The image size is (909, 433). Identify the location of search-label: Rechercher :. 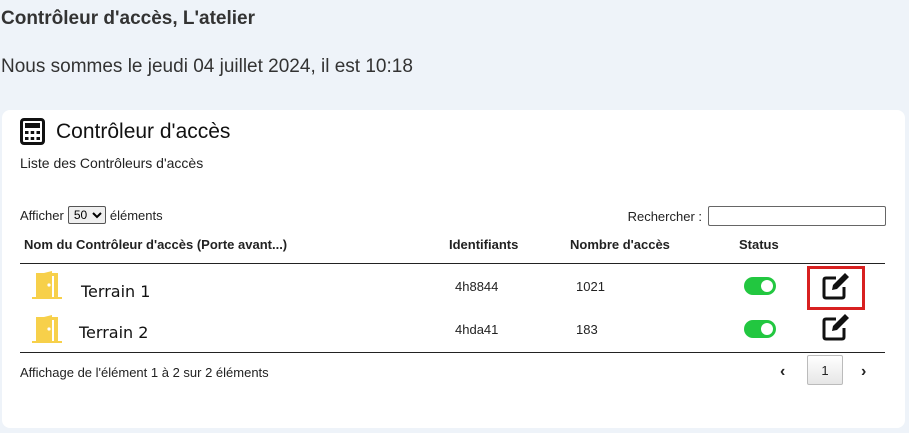
(664, 216).